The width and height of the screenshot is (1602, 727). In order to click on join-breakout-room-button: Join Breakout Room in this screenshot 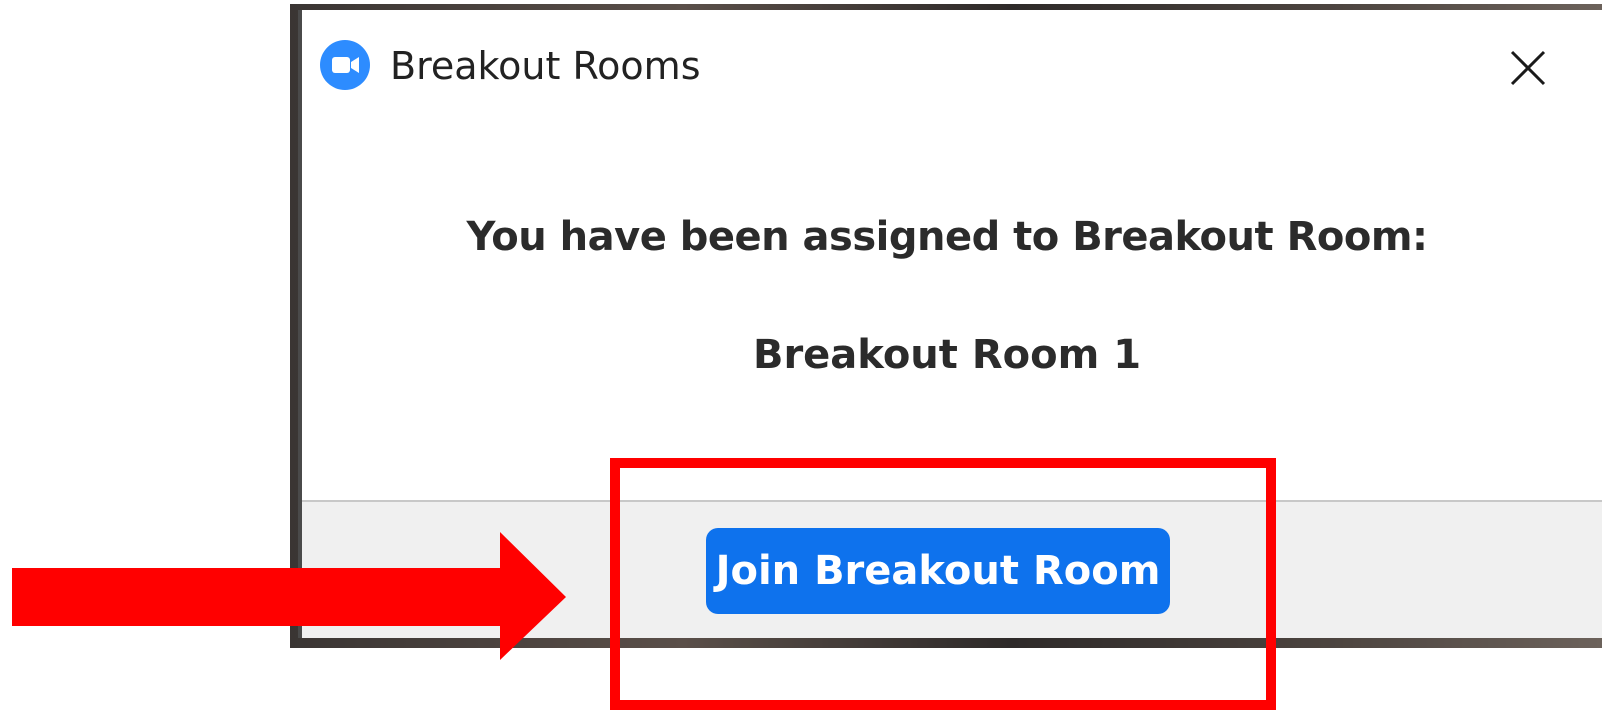, I will do `click(938, 571)`.